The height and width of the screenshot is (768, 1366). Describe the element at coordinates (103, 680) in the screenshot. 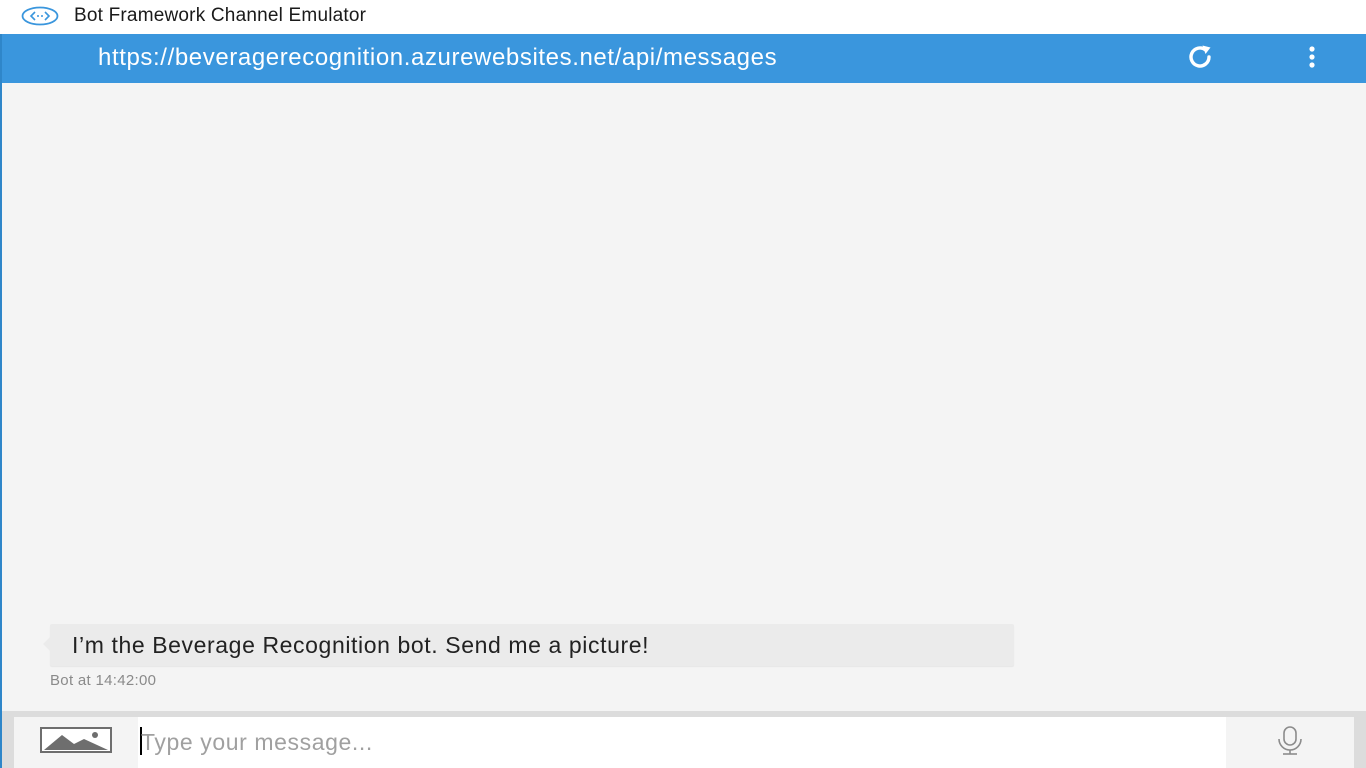

I see `message-timestamp: Bot at 14:42:00` at that location.